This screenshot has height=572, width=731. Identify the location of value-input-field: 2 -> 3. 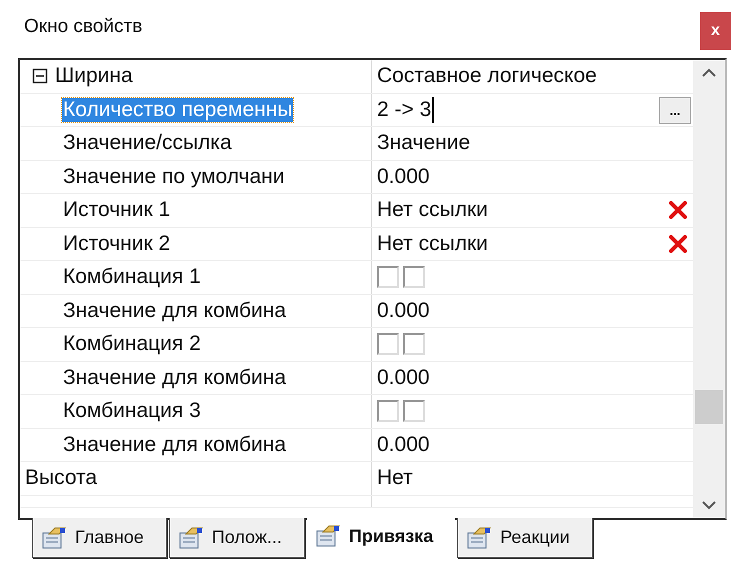
(405, 109).